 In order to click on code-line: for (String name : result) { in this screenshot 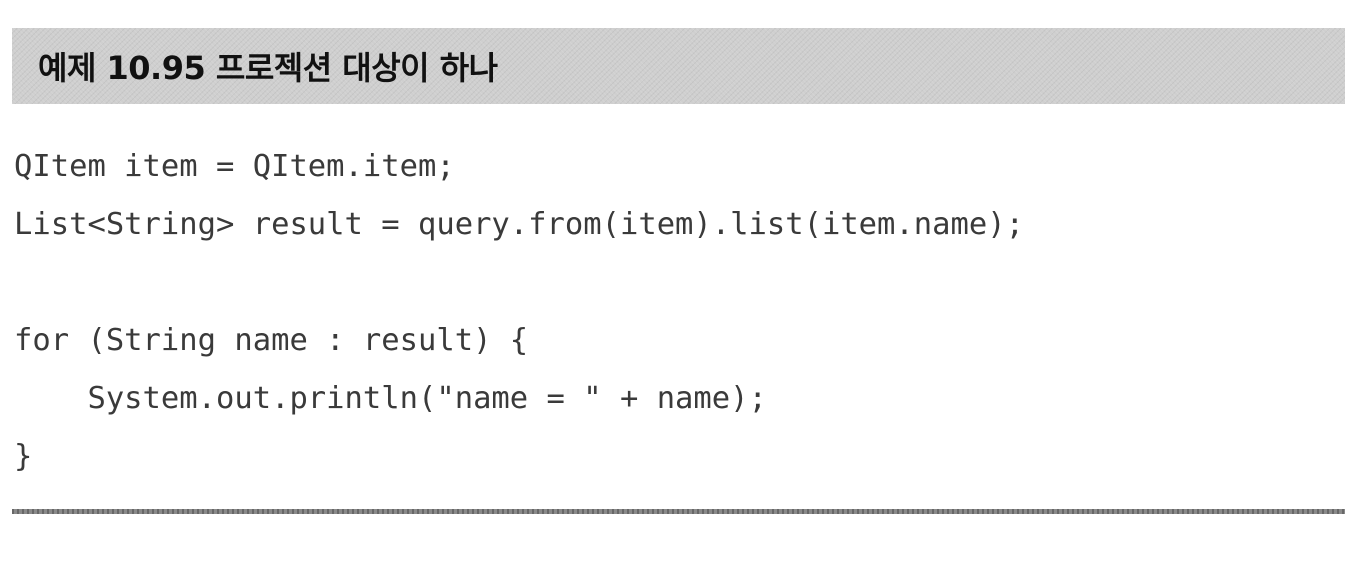, I will do `click(271, 340)`.